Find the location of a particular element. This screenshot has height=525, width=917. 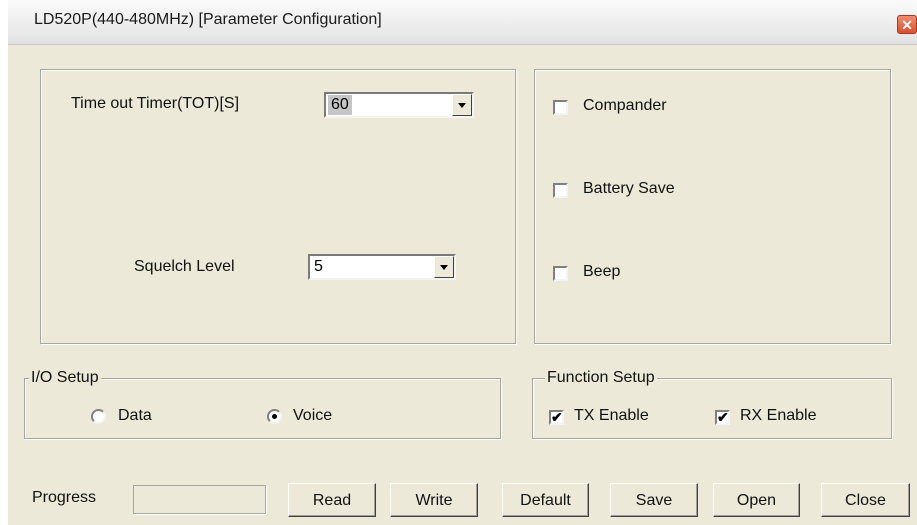

save-button: Save is located at coordinates (654, 500).